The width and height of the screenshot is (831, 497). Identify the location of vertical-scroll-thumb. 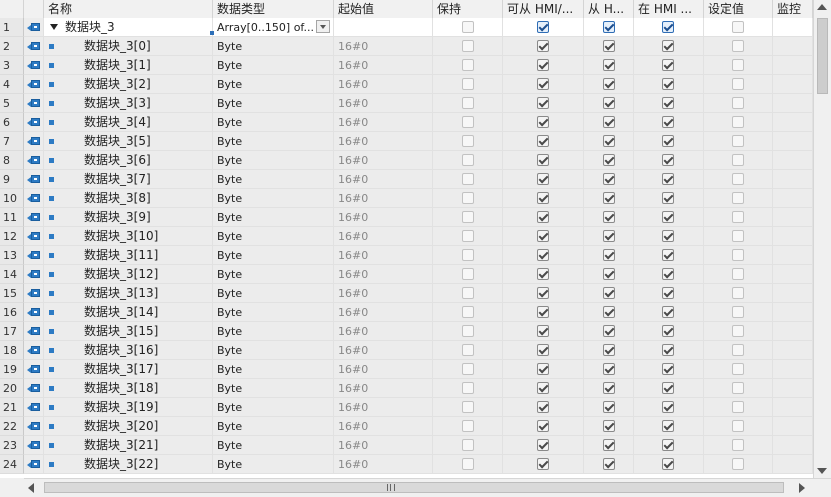
(822, 56).